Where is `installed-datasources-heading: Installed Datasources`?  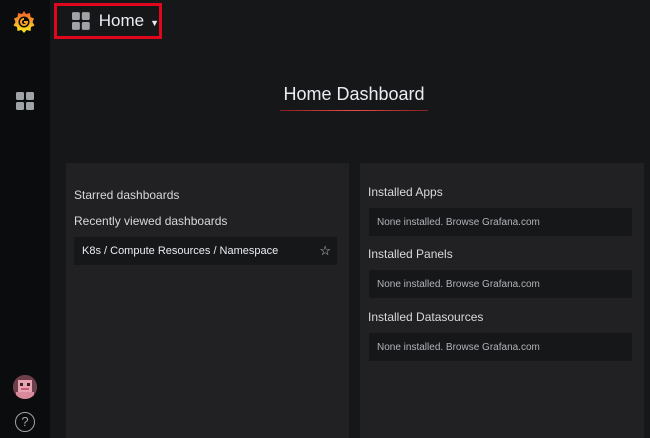
installed-datasources-heading: Installed Datasources is located at coordinates (426, 317).